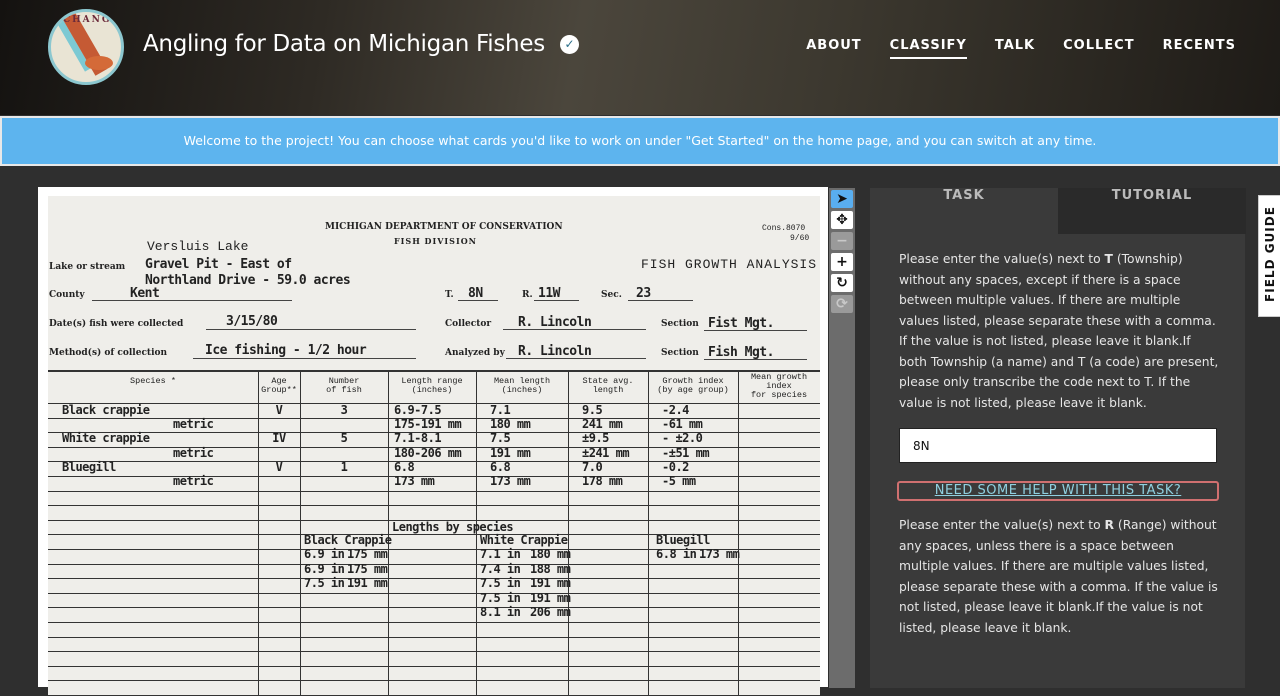  Describe the element at coordinates (675, 466) in the screenshot. I see `table-cell: -0.2` at that location.